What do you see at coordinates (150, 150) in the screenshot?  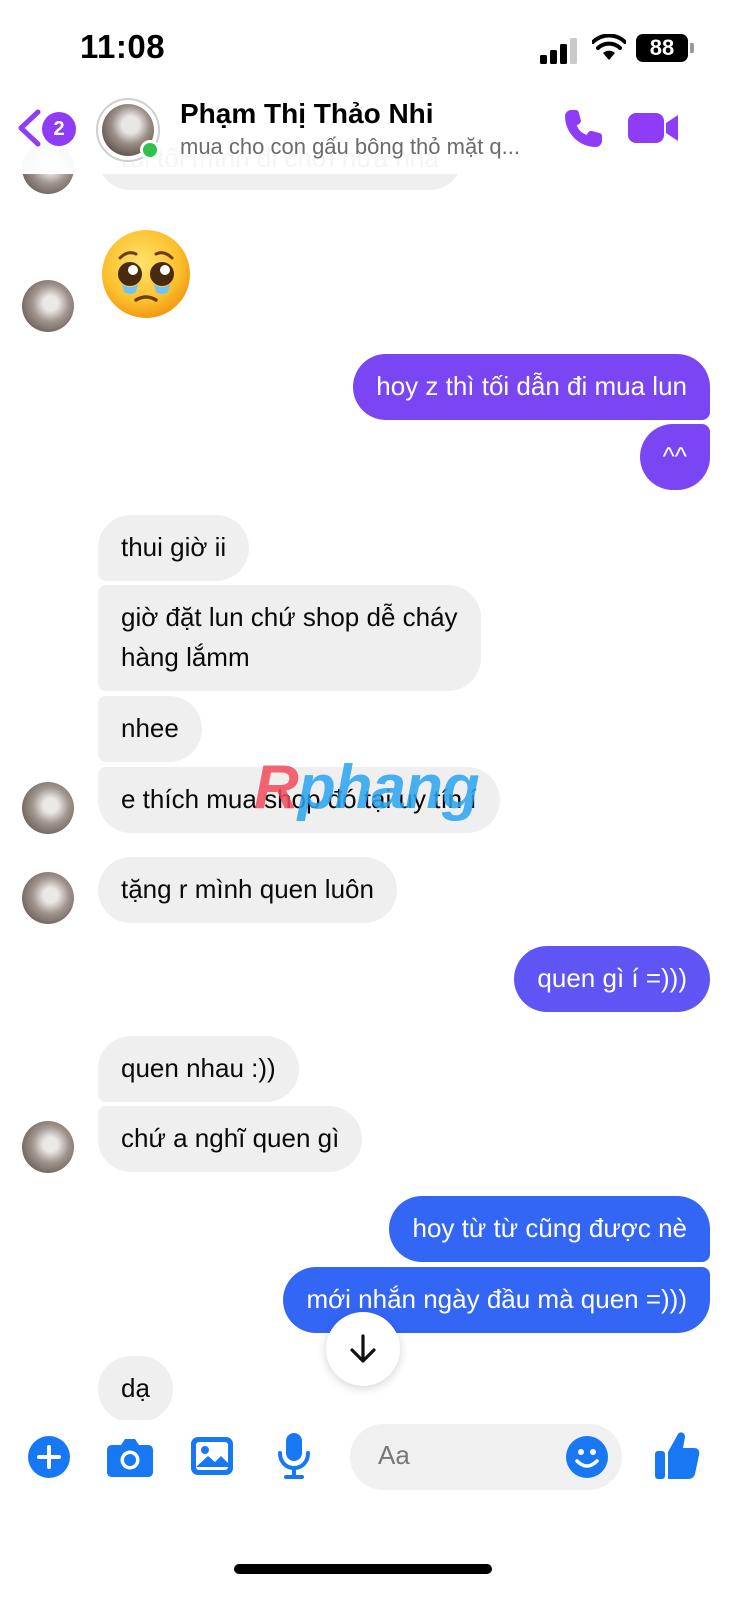 I see `online-status-dot` at bounding box center [150, 150].